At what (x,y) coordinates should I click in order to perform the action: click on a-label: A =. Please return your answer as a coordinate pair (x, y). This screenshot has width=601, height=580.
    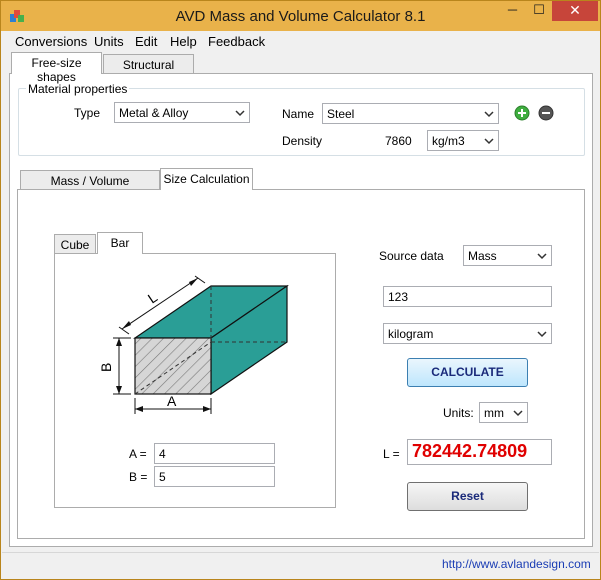
    Looking at the image, I should click on (138, 454).